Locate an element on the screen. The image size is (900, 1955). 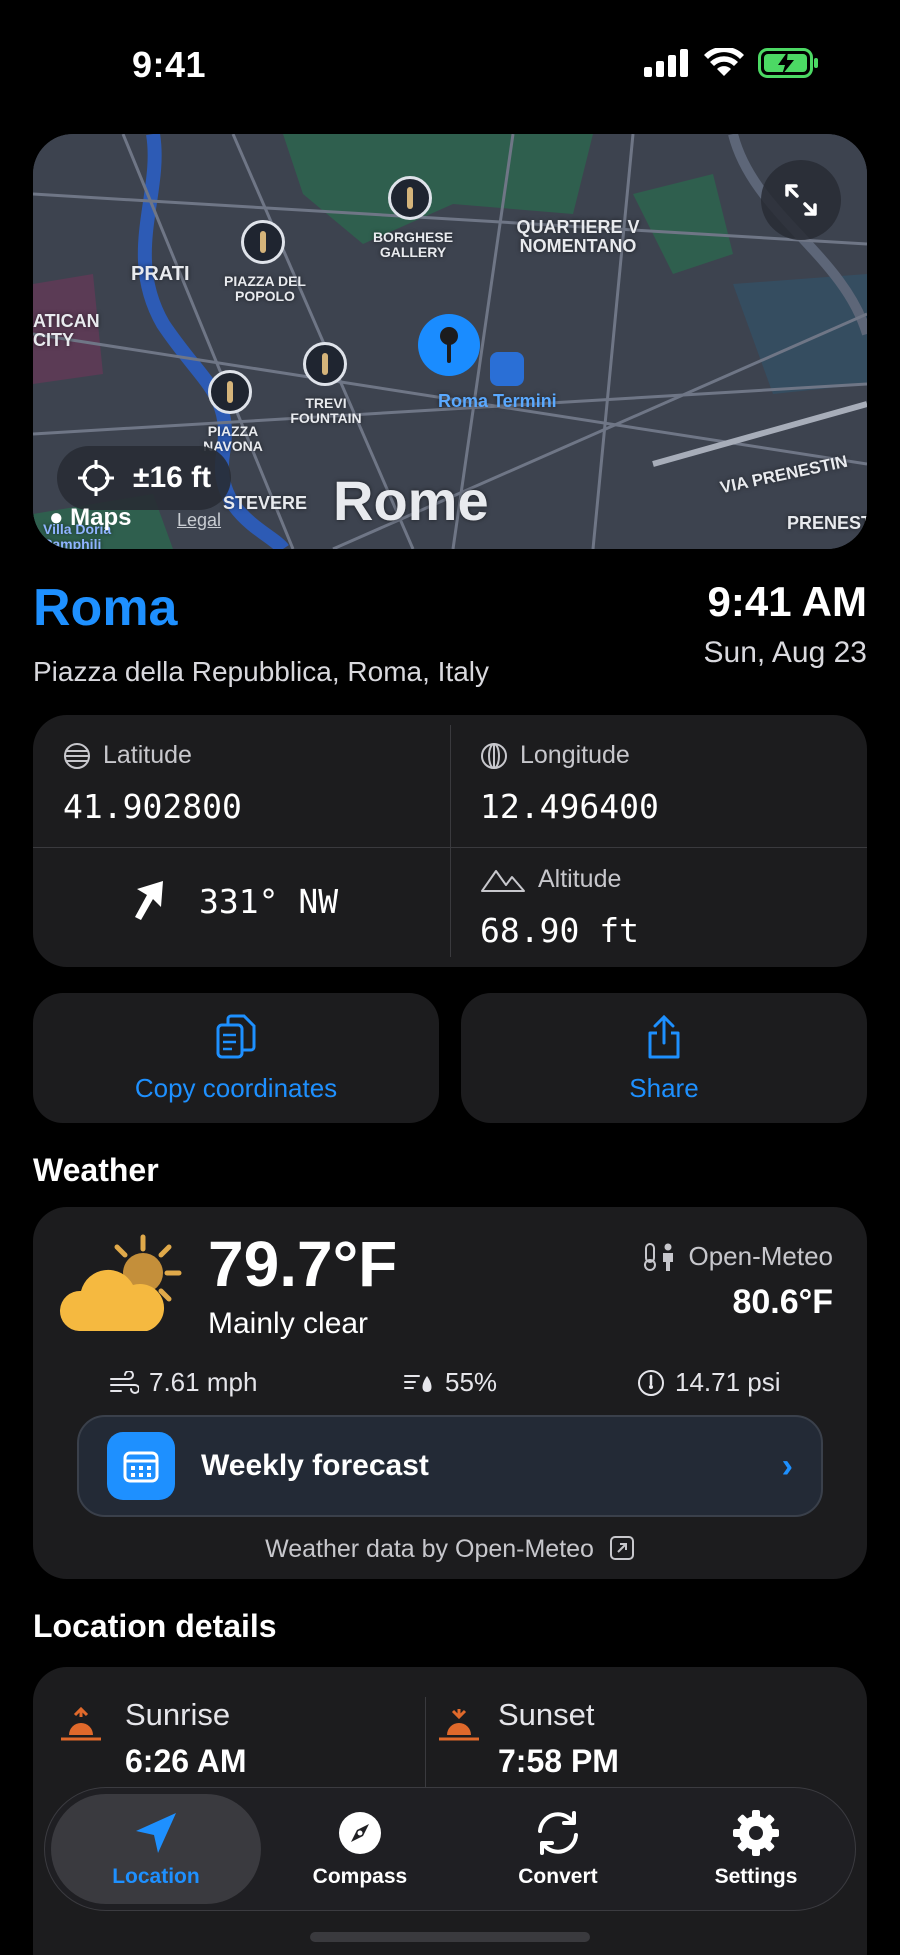
current-location-pin is located at coordinates (449, 345).